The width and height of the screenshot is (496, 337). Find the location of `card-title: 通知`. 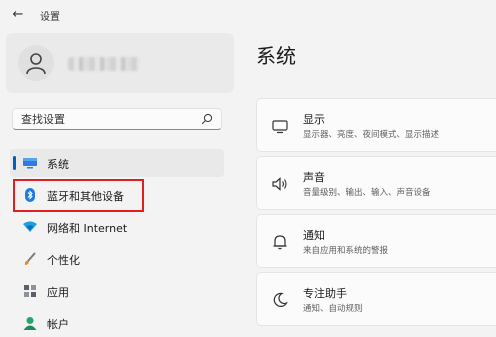

card-title: 通知 is located at coordinates (314, 235).